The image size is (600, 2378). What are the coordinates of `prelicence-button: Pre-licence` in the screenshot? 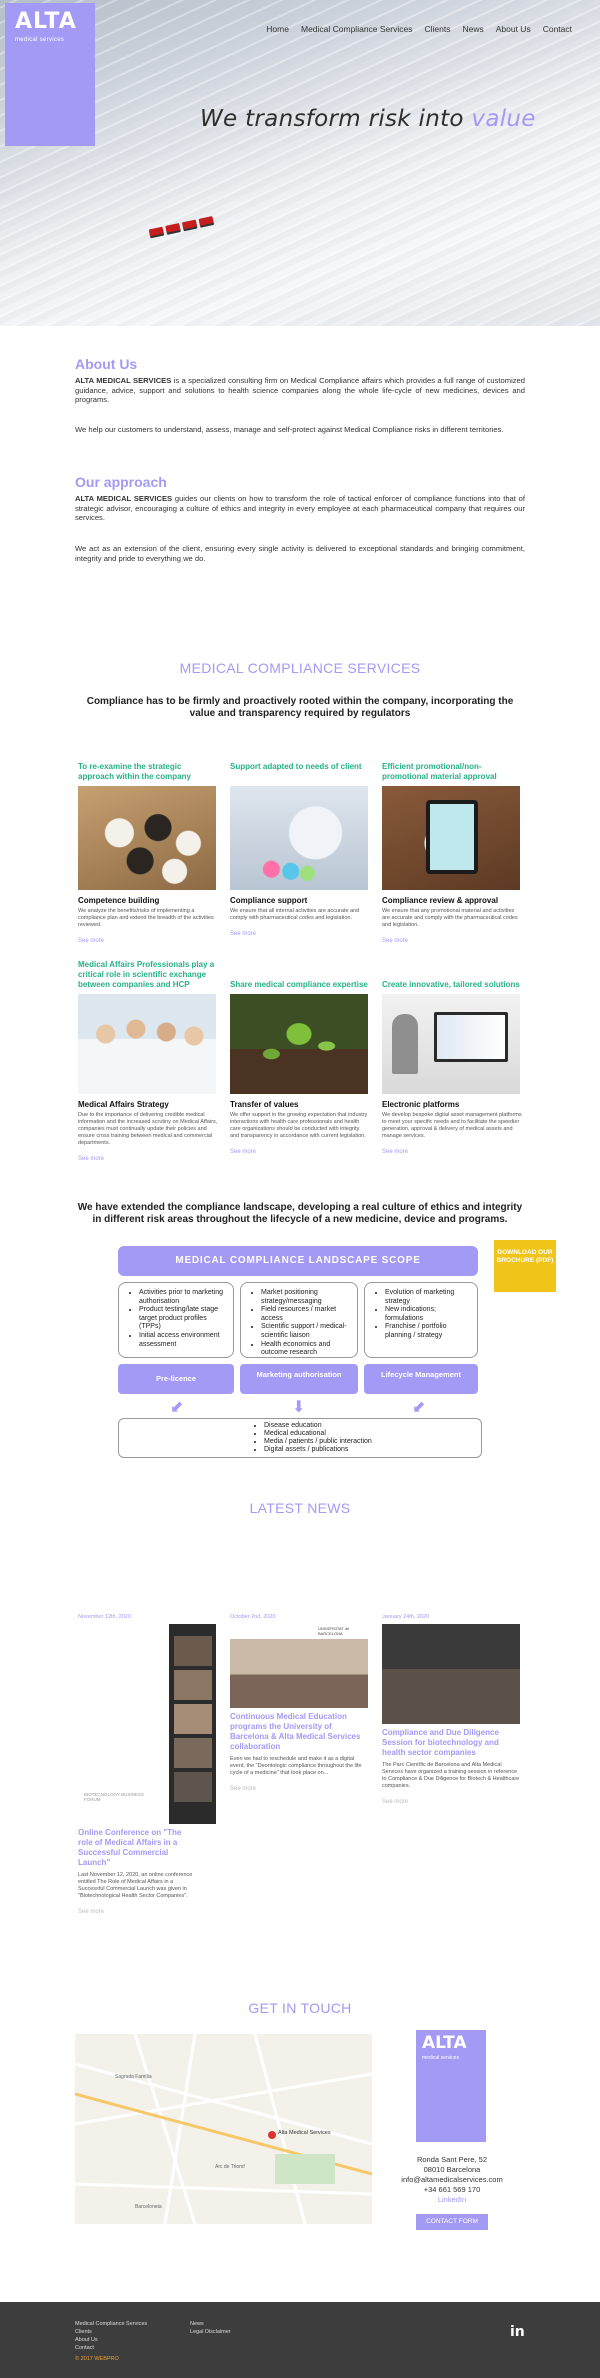 It's located at (176, 1379).